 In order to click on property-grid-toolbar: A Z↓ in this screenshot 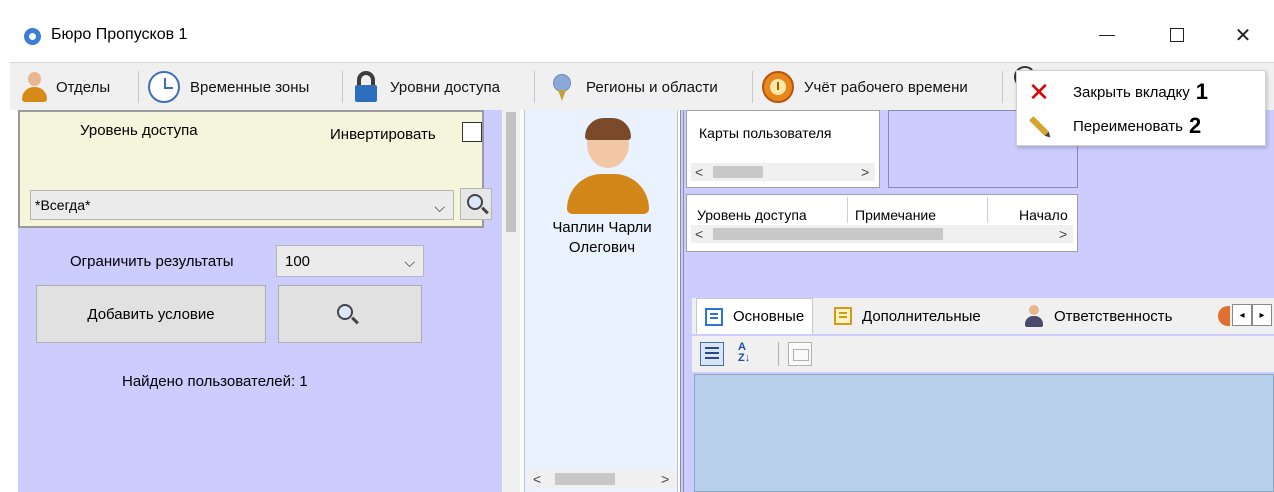, I will do `click(983, 354)`.